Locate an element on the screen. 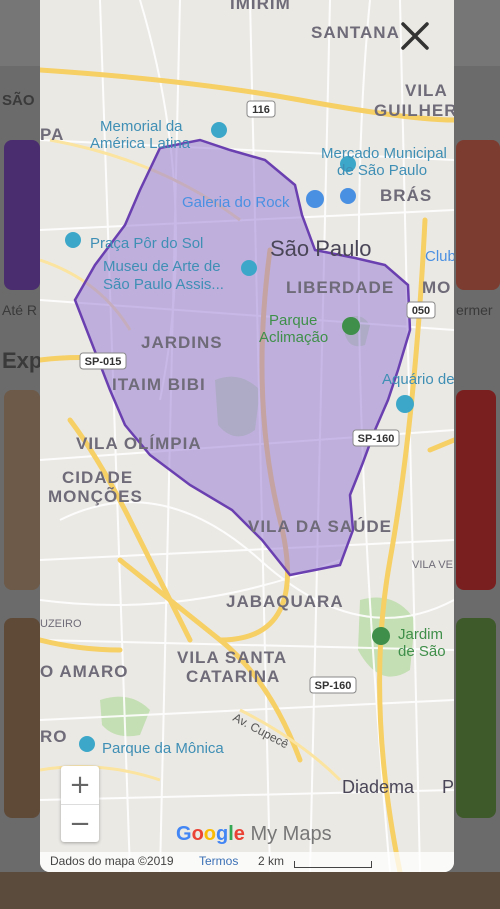  place-label: PA is located at coordinates (52, 134).